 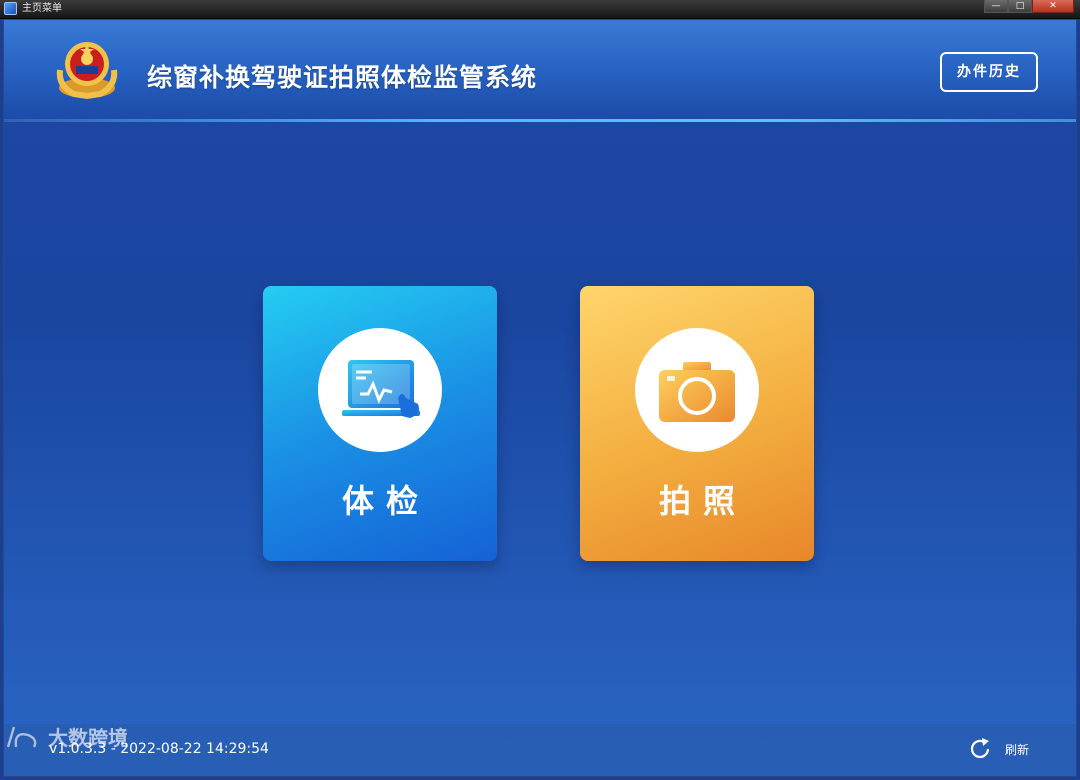 What do you see at coordinates (342, 77) in the screenshot?
I see `app-title: 综窗补换驾驶证拍照体检监管系统` at bounding box center [342, 77].